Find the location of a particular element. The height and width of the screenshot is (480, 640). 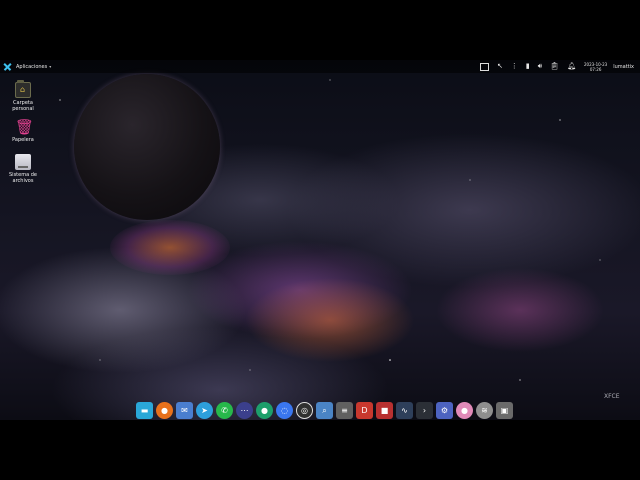

home-folder-icon is located at coordinates (23, 89).